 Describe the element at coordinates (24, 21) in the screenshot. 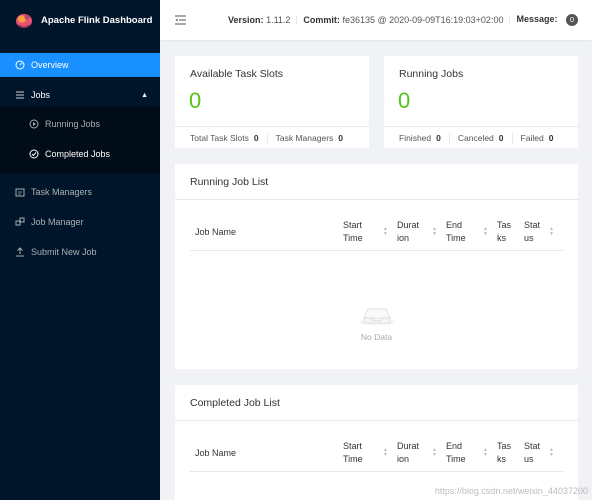

I see `flink-logo-icon` at that location.